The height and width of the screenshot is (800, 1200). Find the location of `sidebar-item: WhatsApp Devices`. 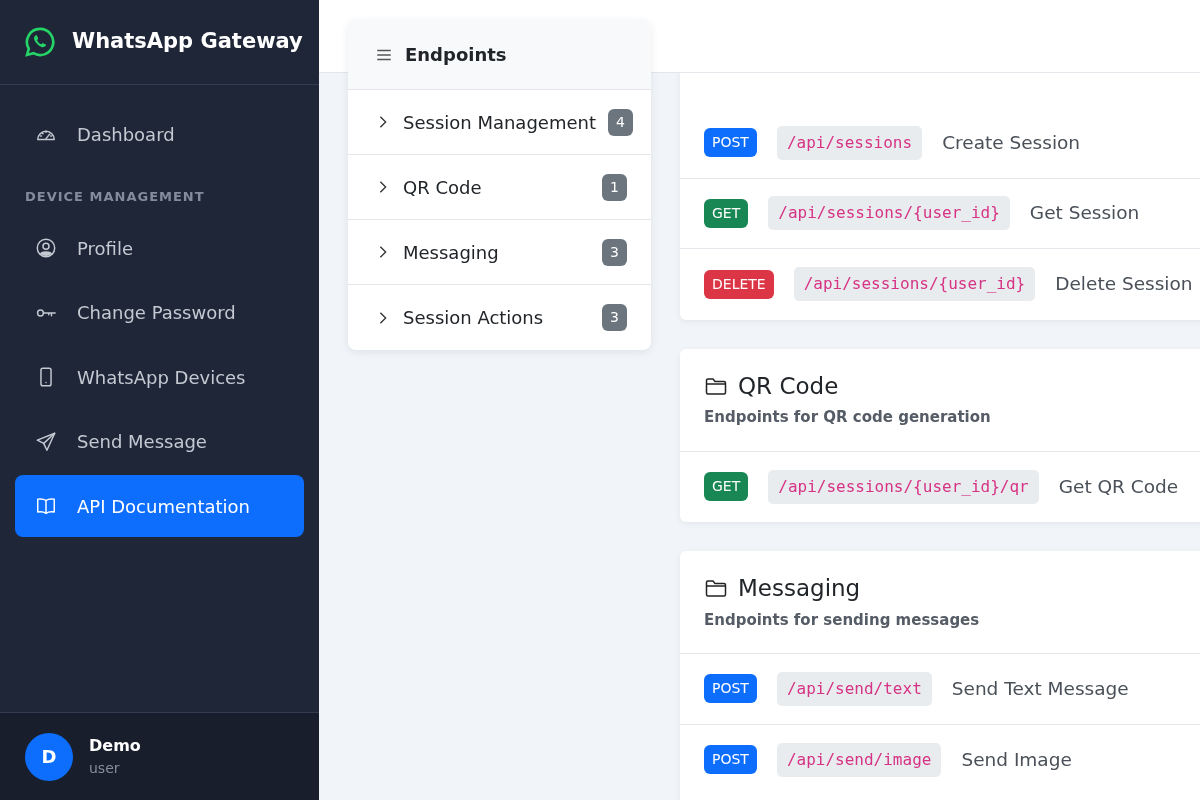

sidebar-item: WhatsApp Devices is located at coordinates (159, 377).